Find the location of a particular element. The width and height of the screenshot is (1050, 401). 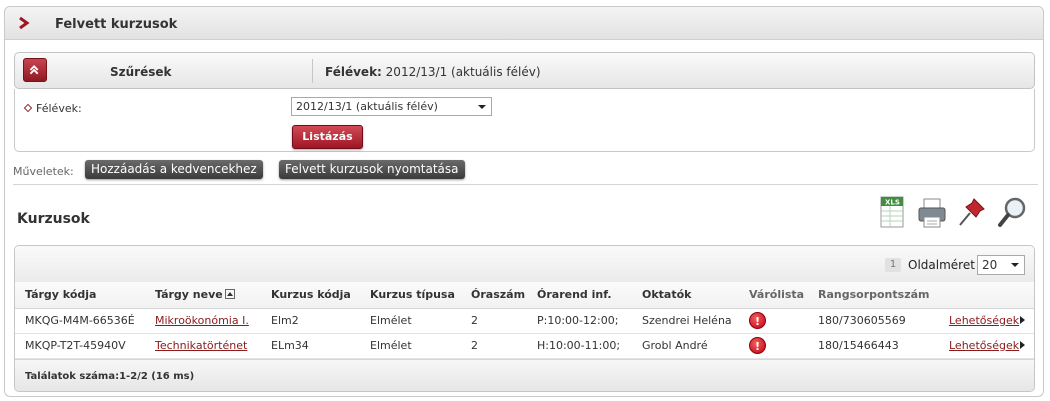

semester-select: 2012/13/1 (aktuális félév) is located at coordinates (391, 106).